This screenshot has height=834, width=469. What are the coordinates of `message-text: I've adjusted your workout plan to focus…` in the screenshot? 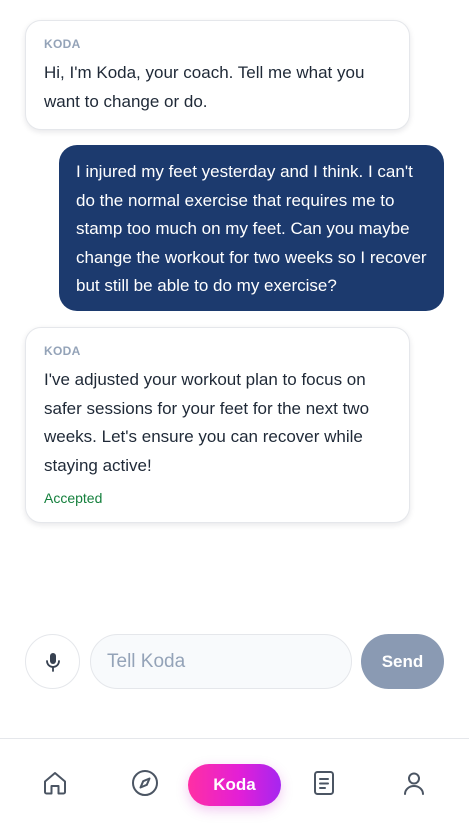 It's located at (207, 422).